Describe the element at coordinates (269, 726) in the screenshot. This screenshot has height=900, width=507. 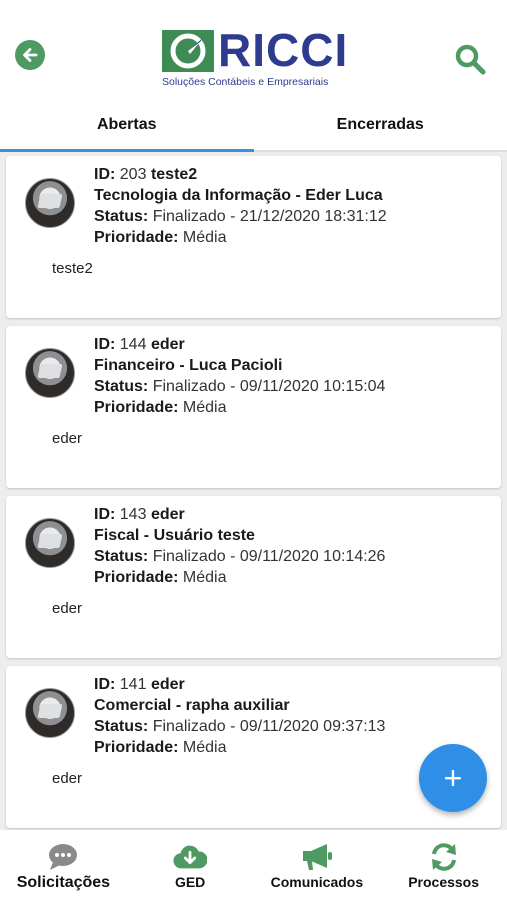
I see `ticket-status: Finalizado - 09/11/2020 09:37:13` at that location.